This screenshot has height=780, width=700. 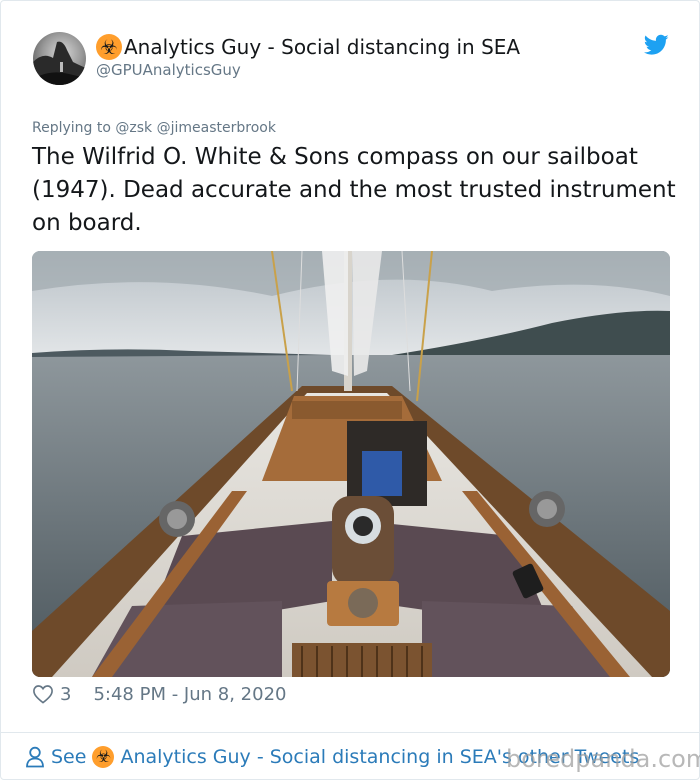 I want to click on see-label: See, so click(x=69, y=757).